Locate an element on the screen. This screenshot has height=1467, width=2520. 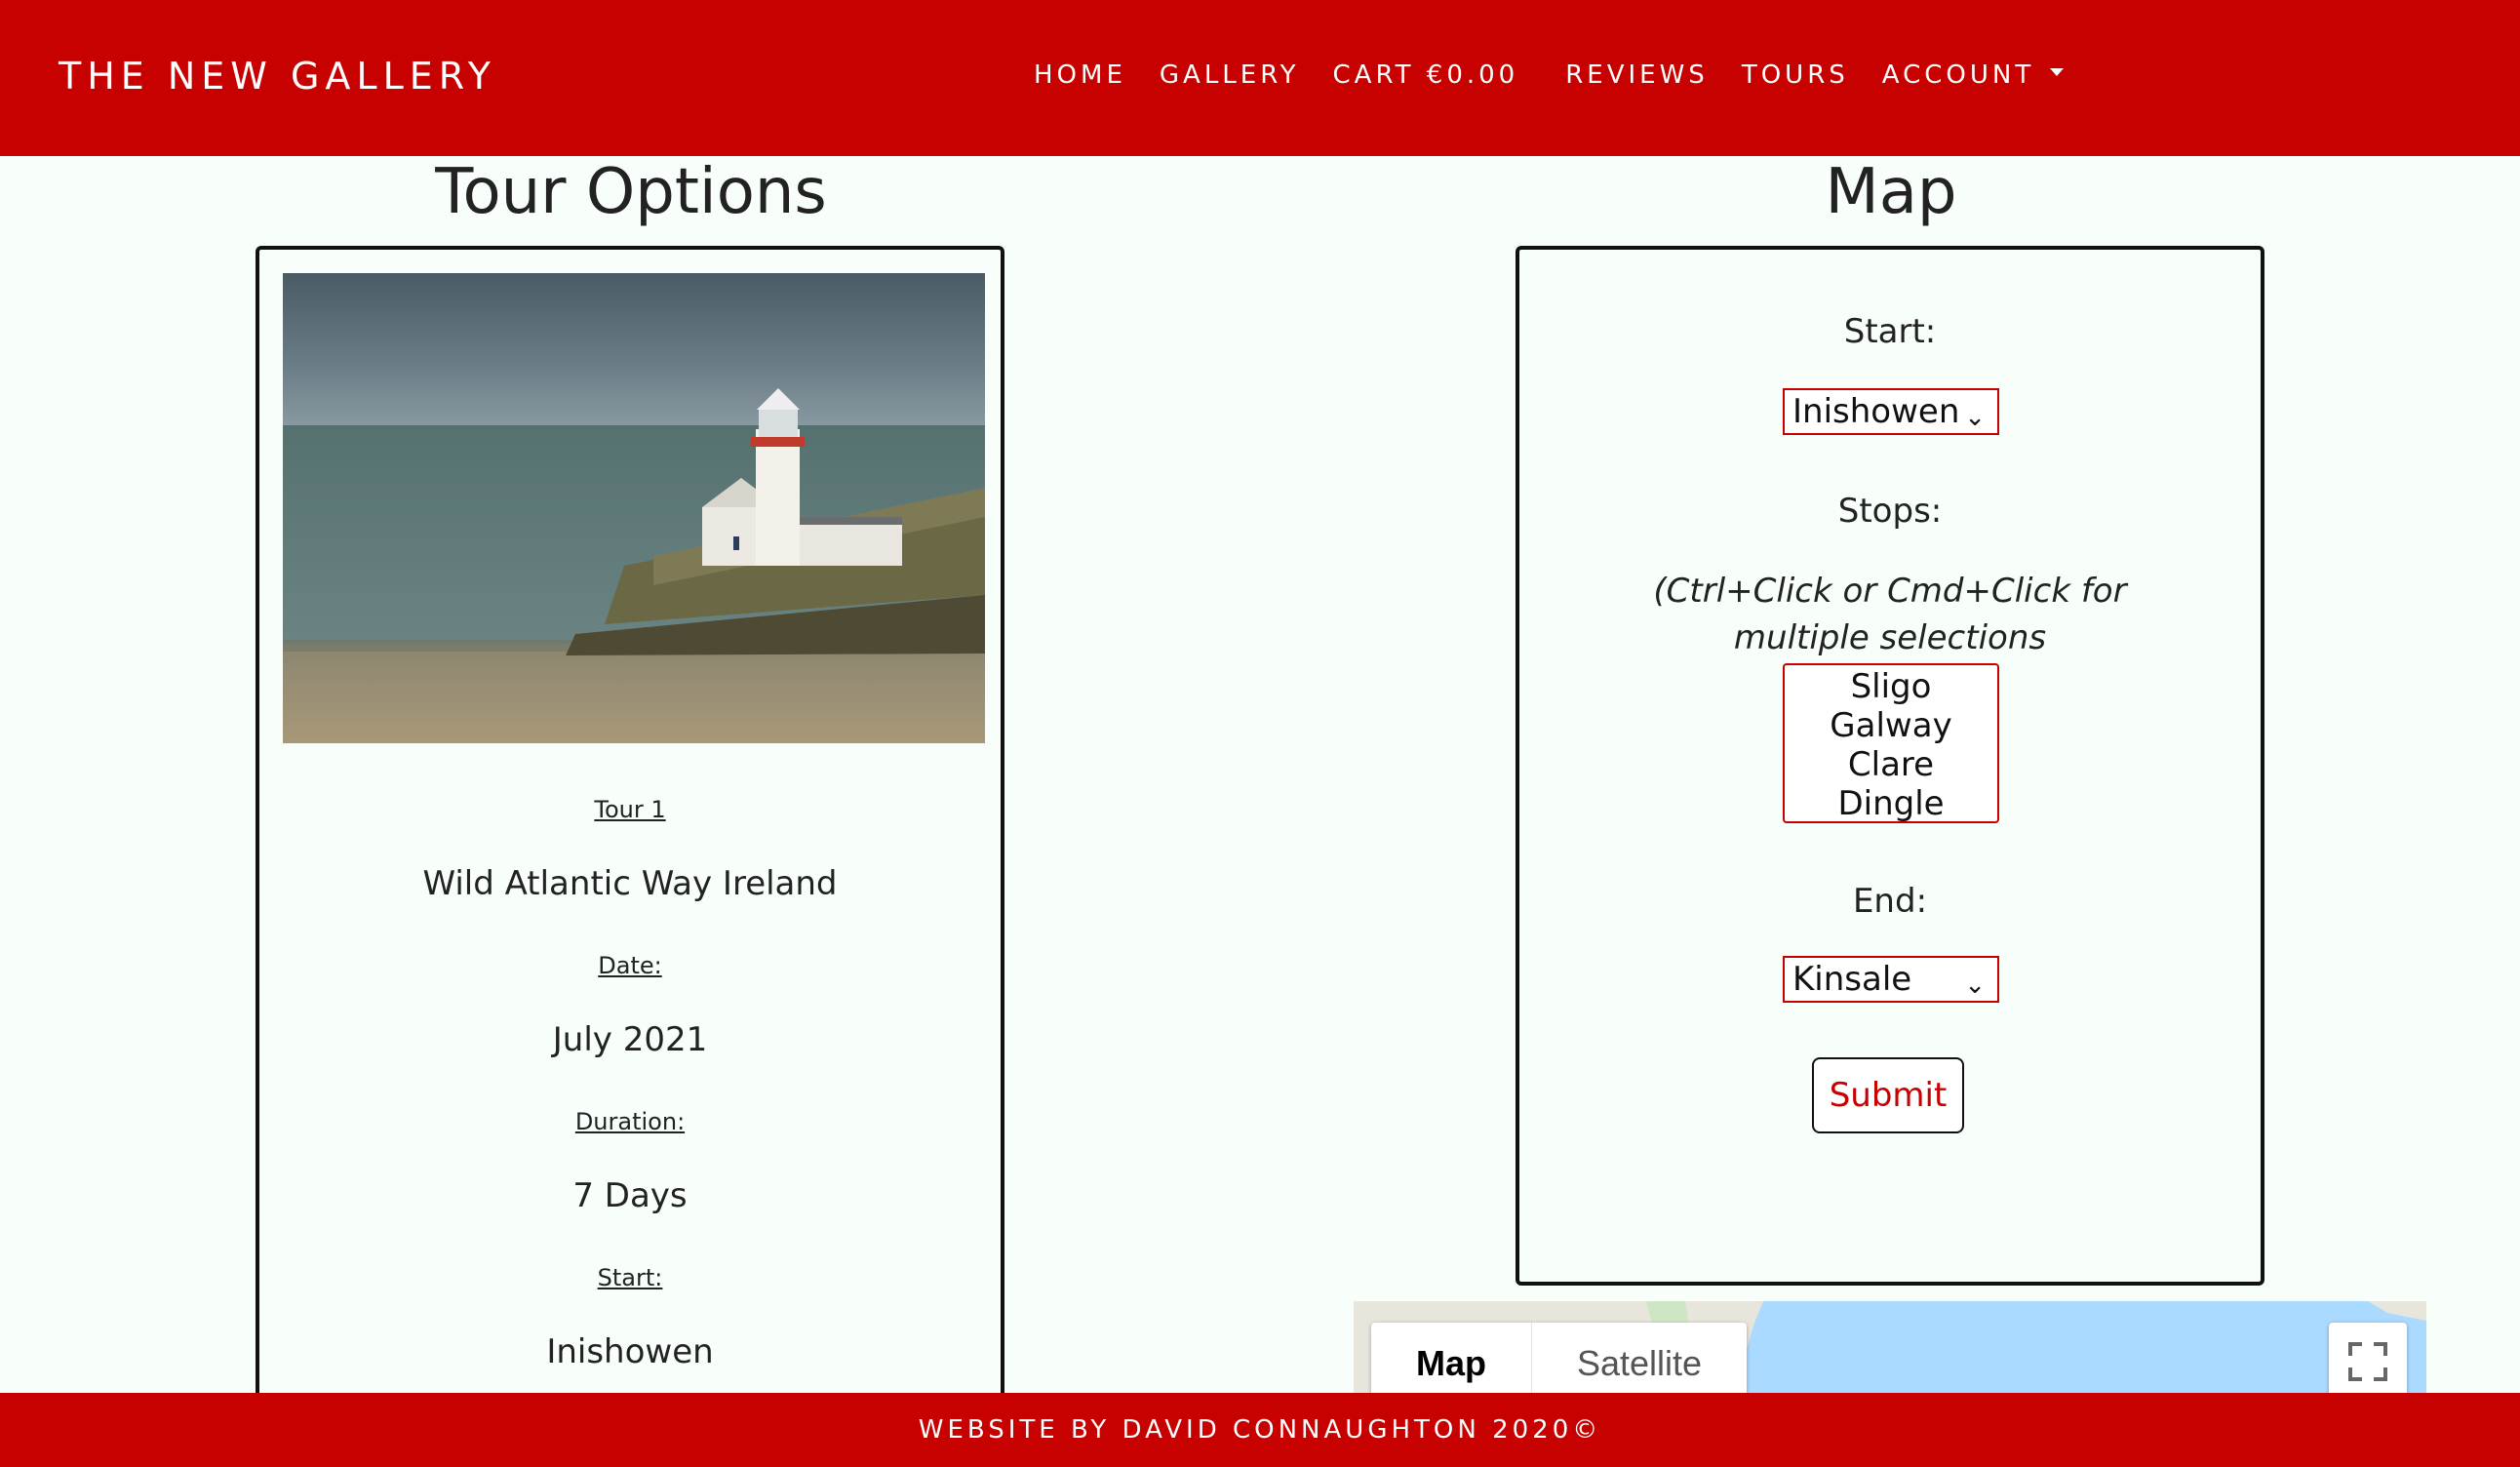
start-select: Inishowen ⌄ is located at coordinates (1891, 412).